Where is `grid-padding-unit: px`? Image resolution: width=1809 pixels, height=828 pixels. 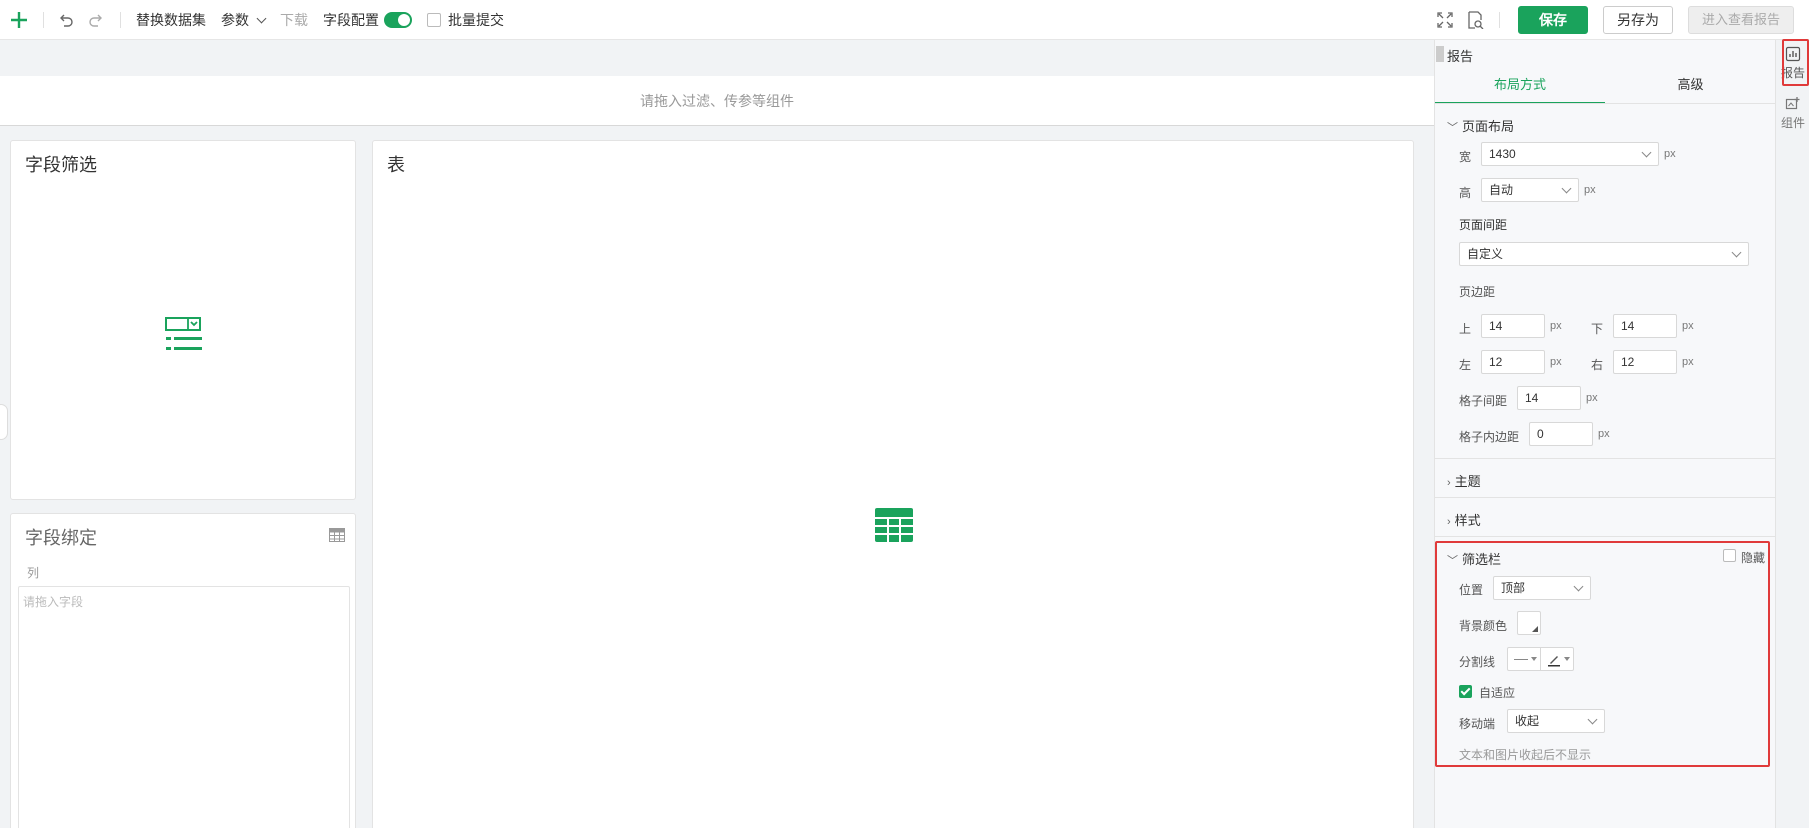 grid-padding-unit: px is located at coordinates (1604, 434).